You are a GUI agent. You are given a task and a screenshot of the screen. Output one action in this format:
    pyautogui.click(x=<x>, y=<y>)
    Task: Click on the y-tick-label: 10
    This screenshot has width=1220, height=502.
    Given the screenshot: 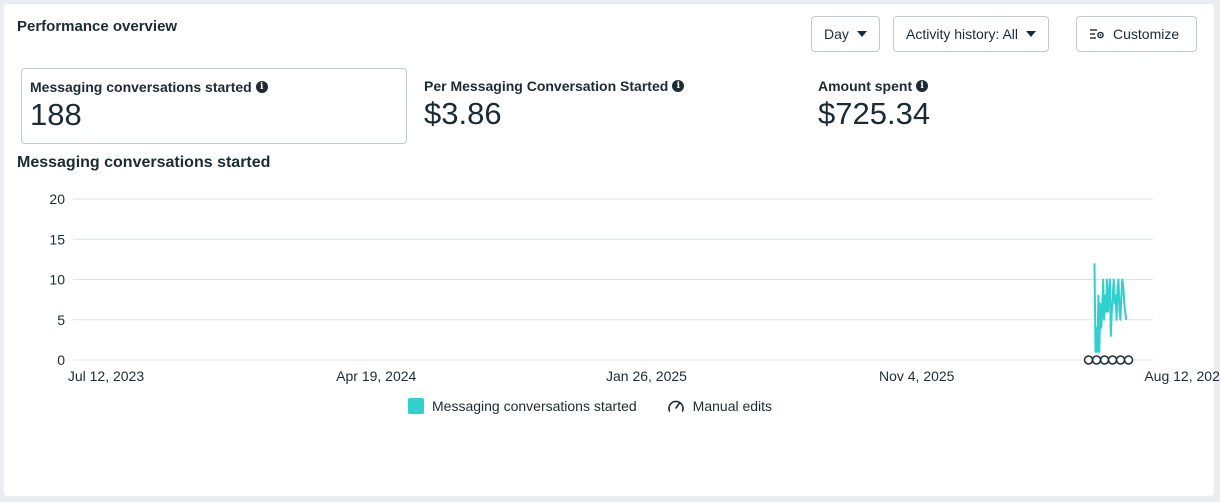 What is the action you would take?
    pyautogui.click(x=57, y=280)
    